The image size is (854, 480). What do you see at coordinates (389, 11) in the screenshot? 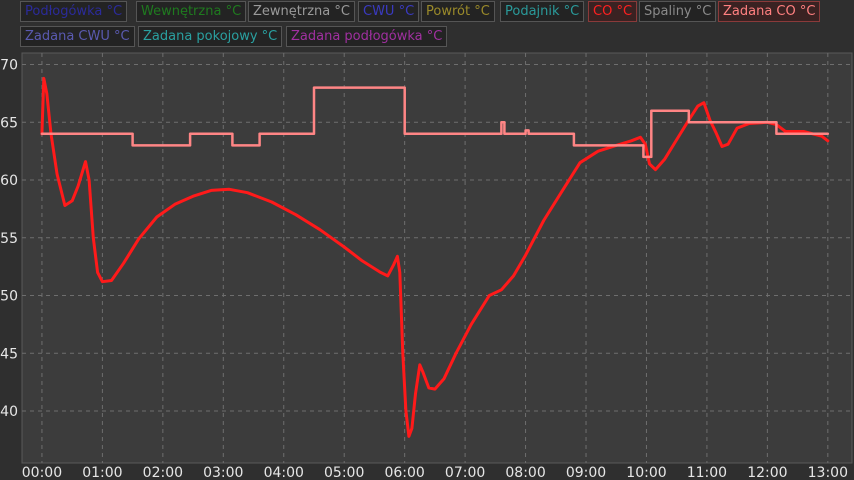
I see `legend-item: CWU °C` at bounding box center [389, 11].